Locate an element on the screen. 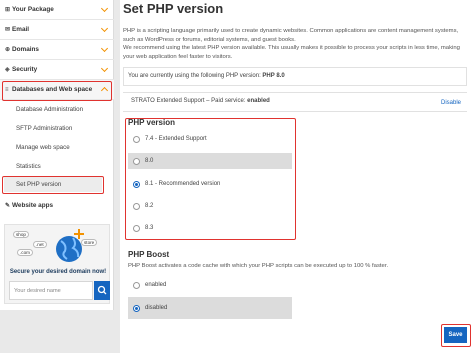 The image size is (474, 353). version-option-8-2: 8.2 is located at coordinates (210, 206).